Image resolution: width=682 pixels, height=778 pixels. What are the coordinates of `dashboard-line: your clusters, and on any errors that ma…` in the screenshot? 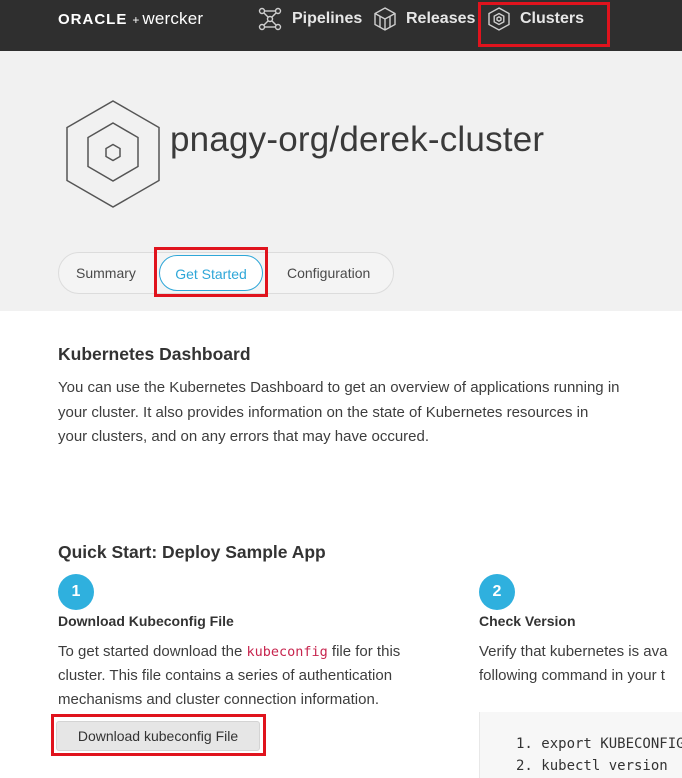 It's located at (244, 436).